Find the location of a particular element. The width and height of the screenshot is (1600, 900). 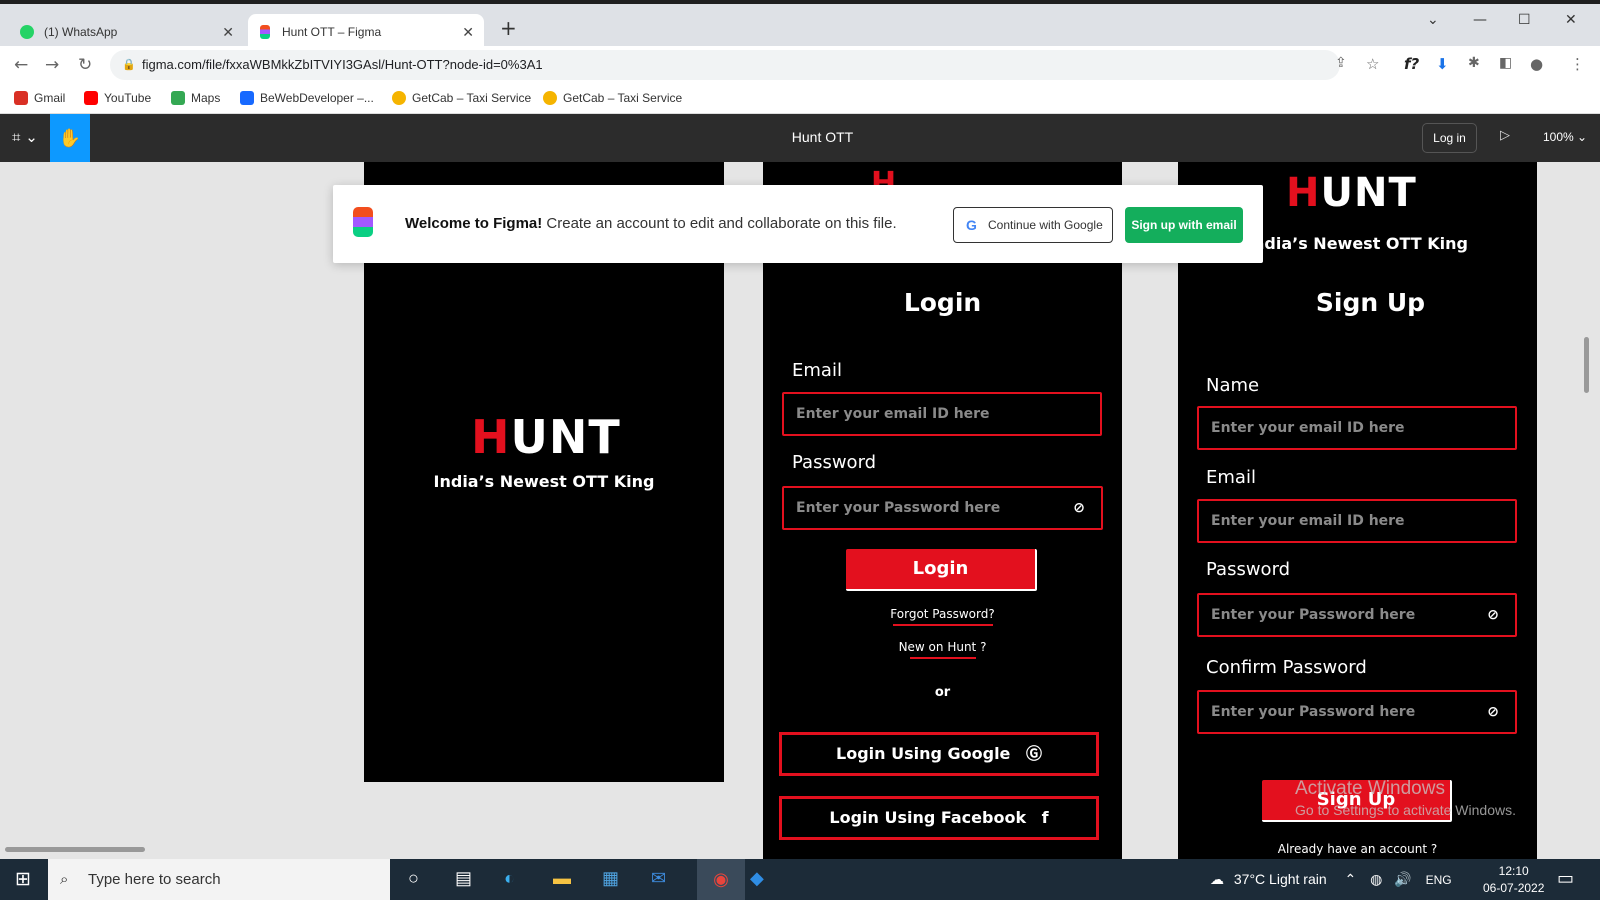

notifications-icon: ▭ is located at coordinates (1565, 878).